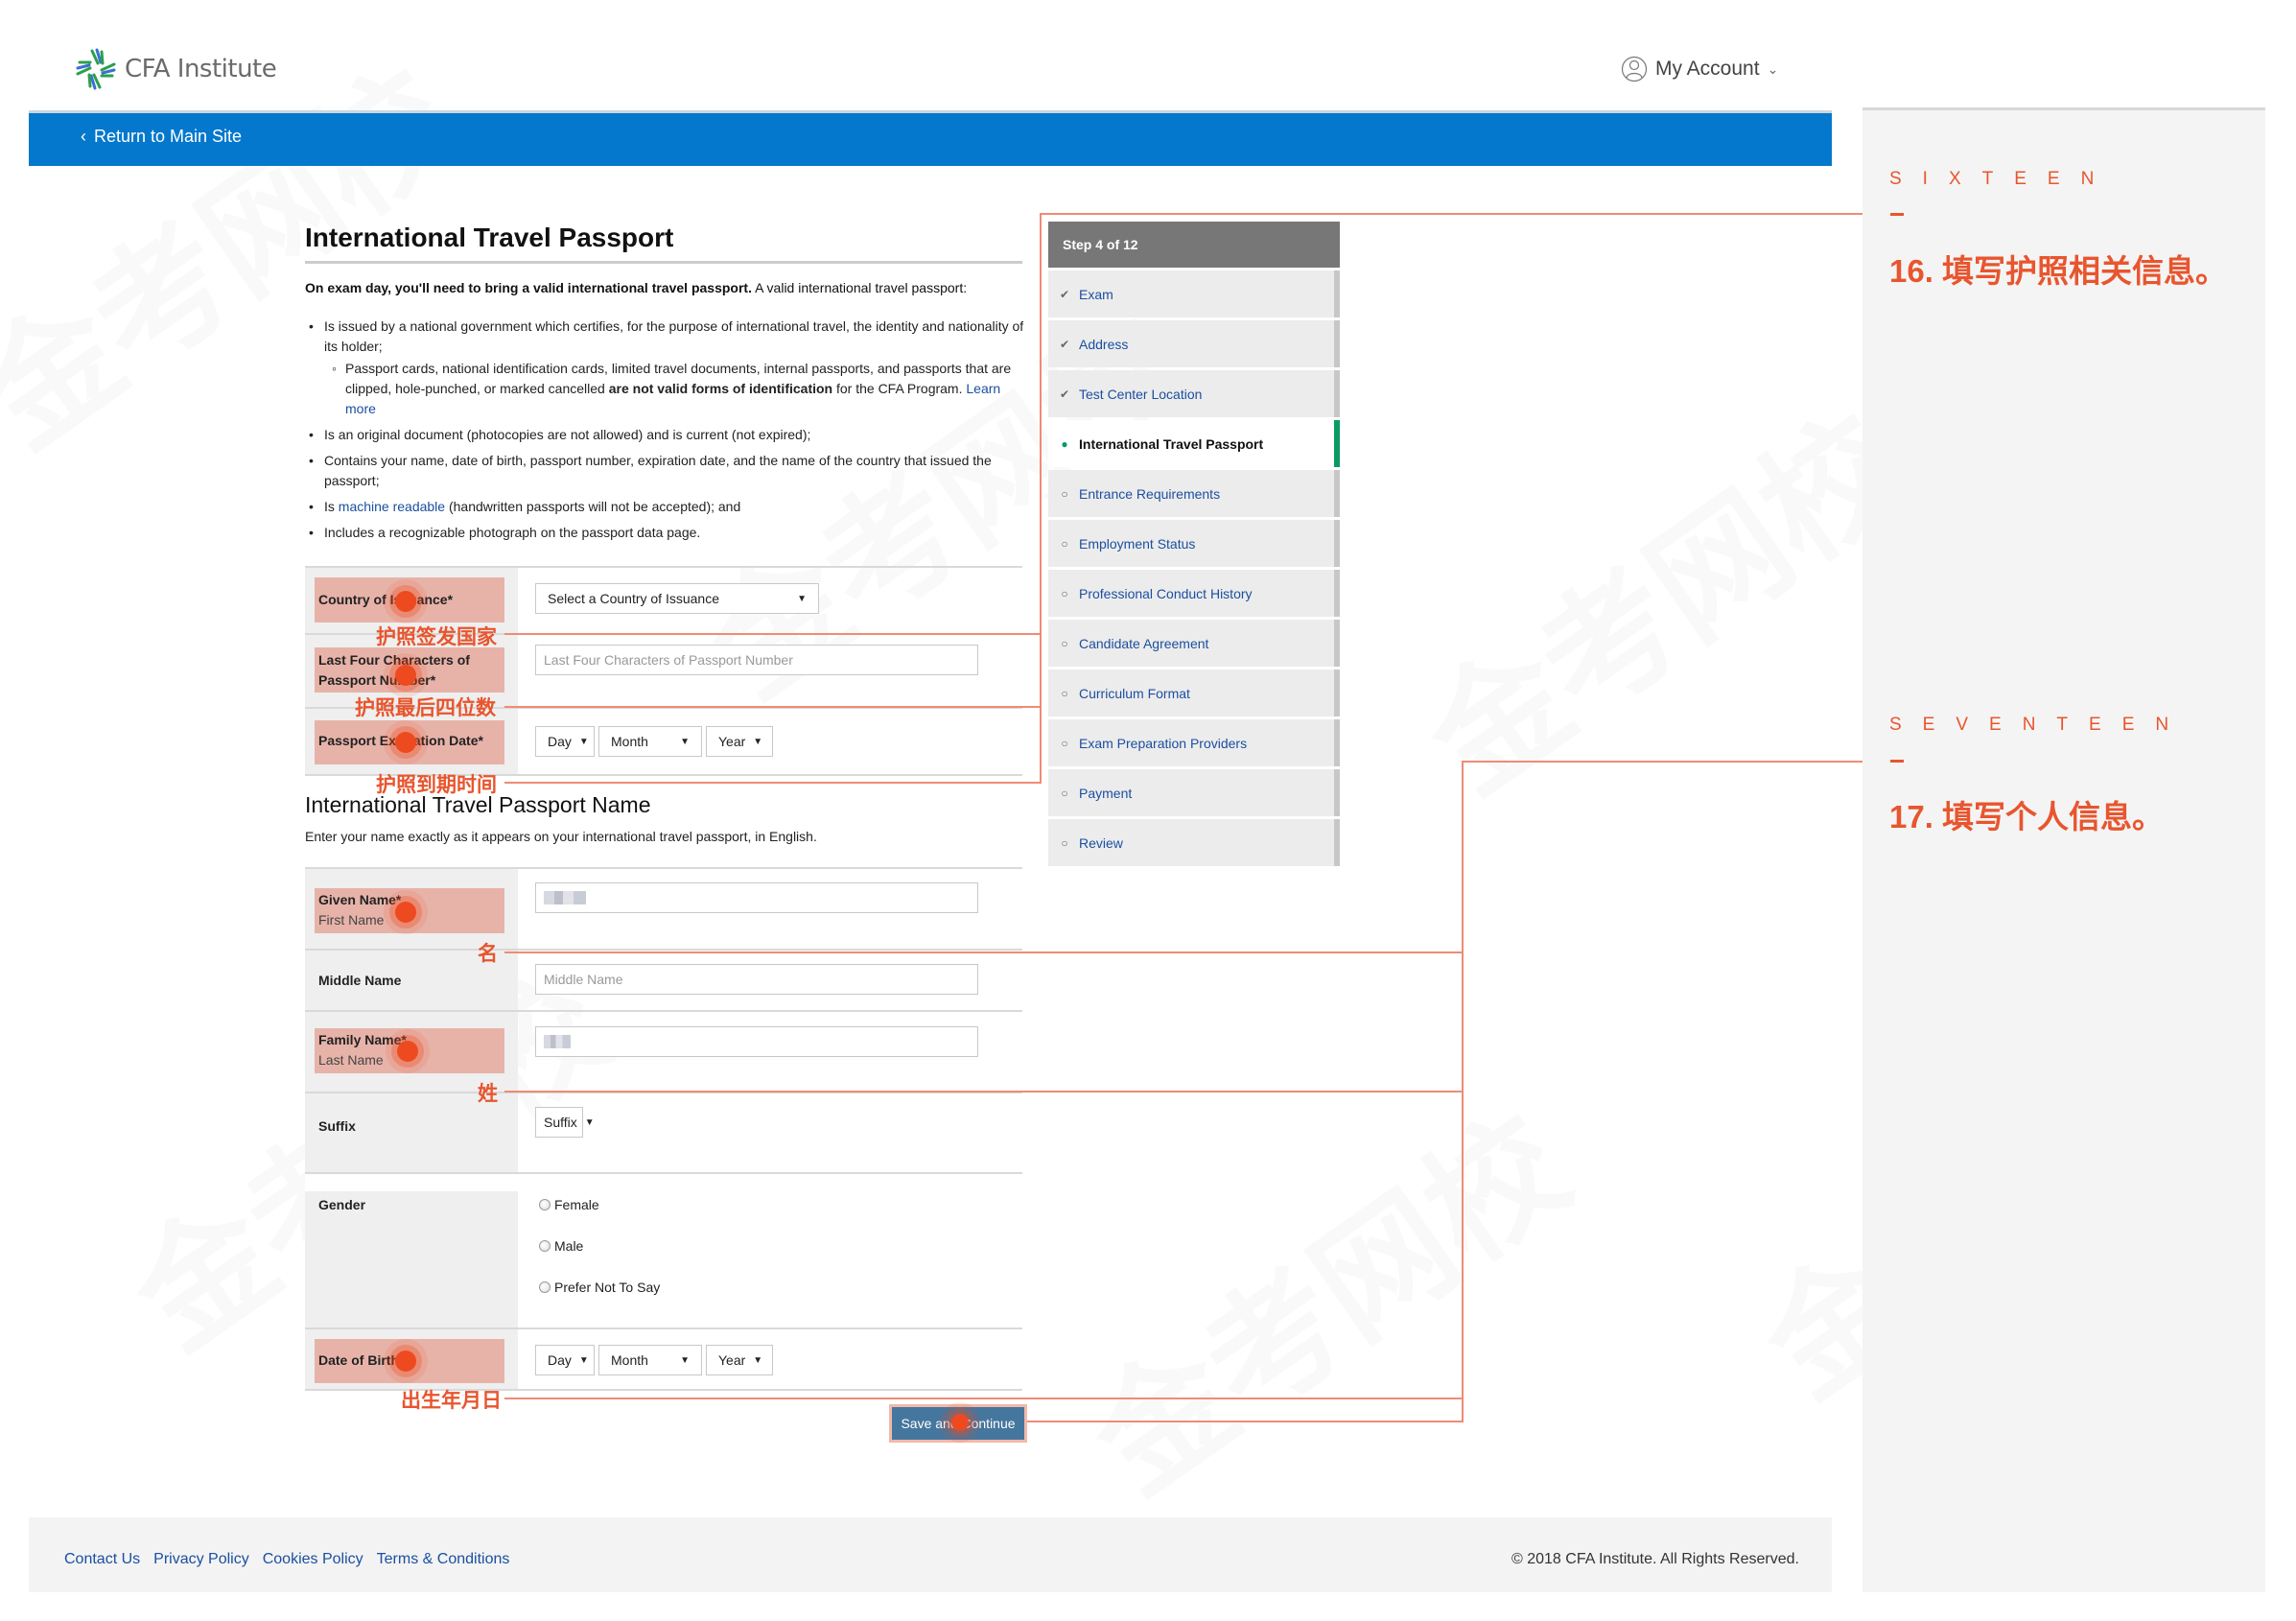  I want to click on gender-female-radio: Female, so click(569, 1204).